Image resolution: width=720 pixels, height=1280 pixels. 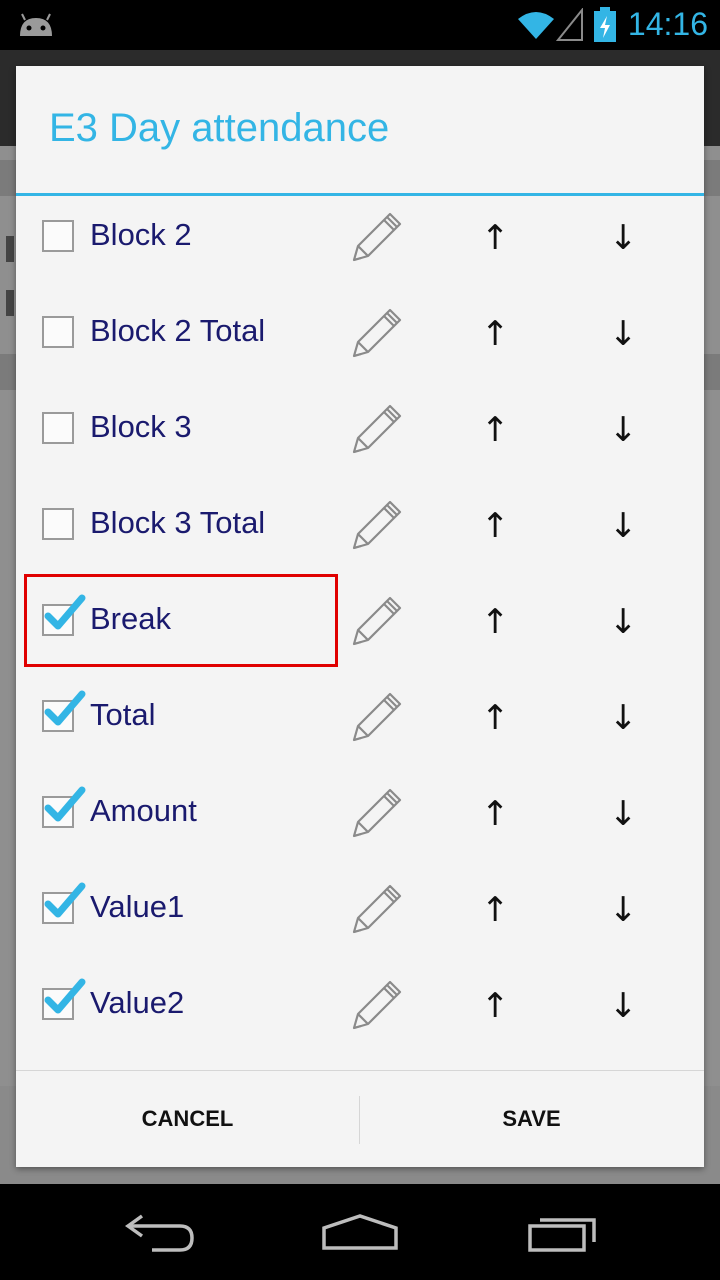 I want to click on field-label: Block 2 Total, so click(x=178, y=330).